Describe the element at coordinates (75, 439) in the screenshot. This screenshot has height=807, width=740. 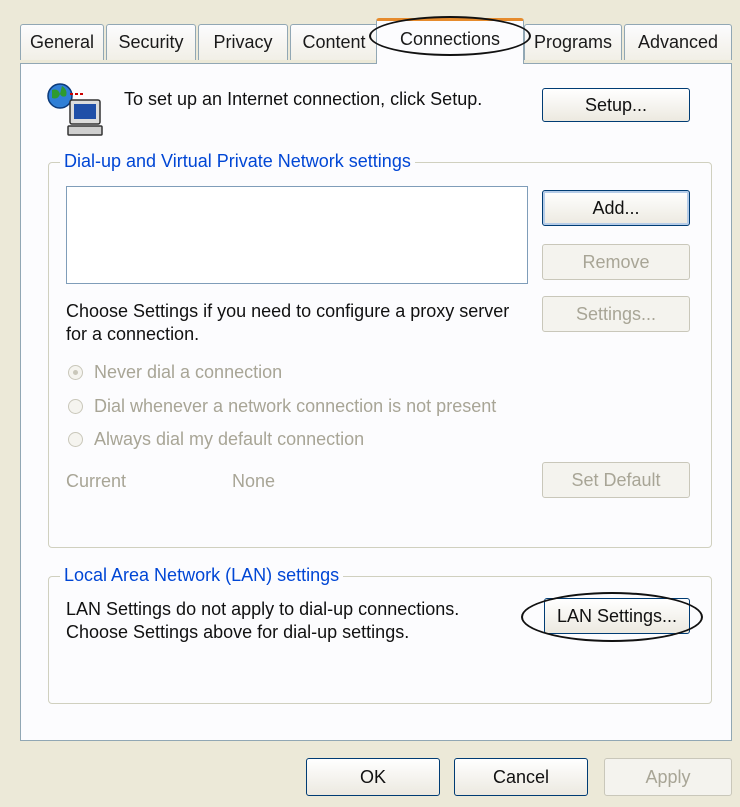
I see `radio-always-dial` at that location.